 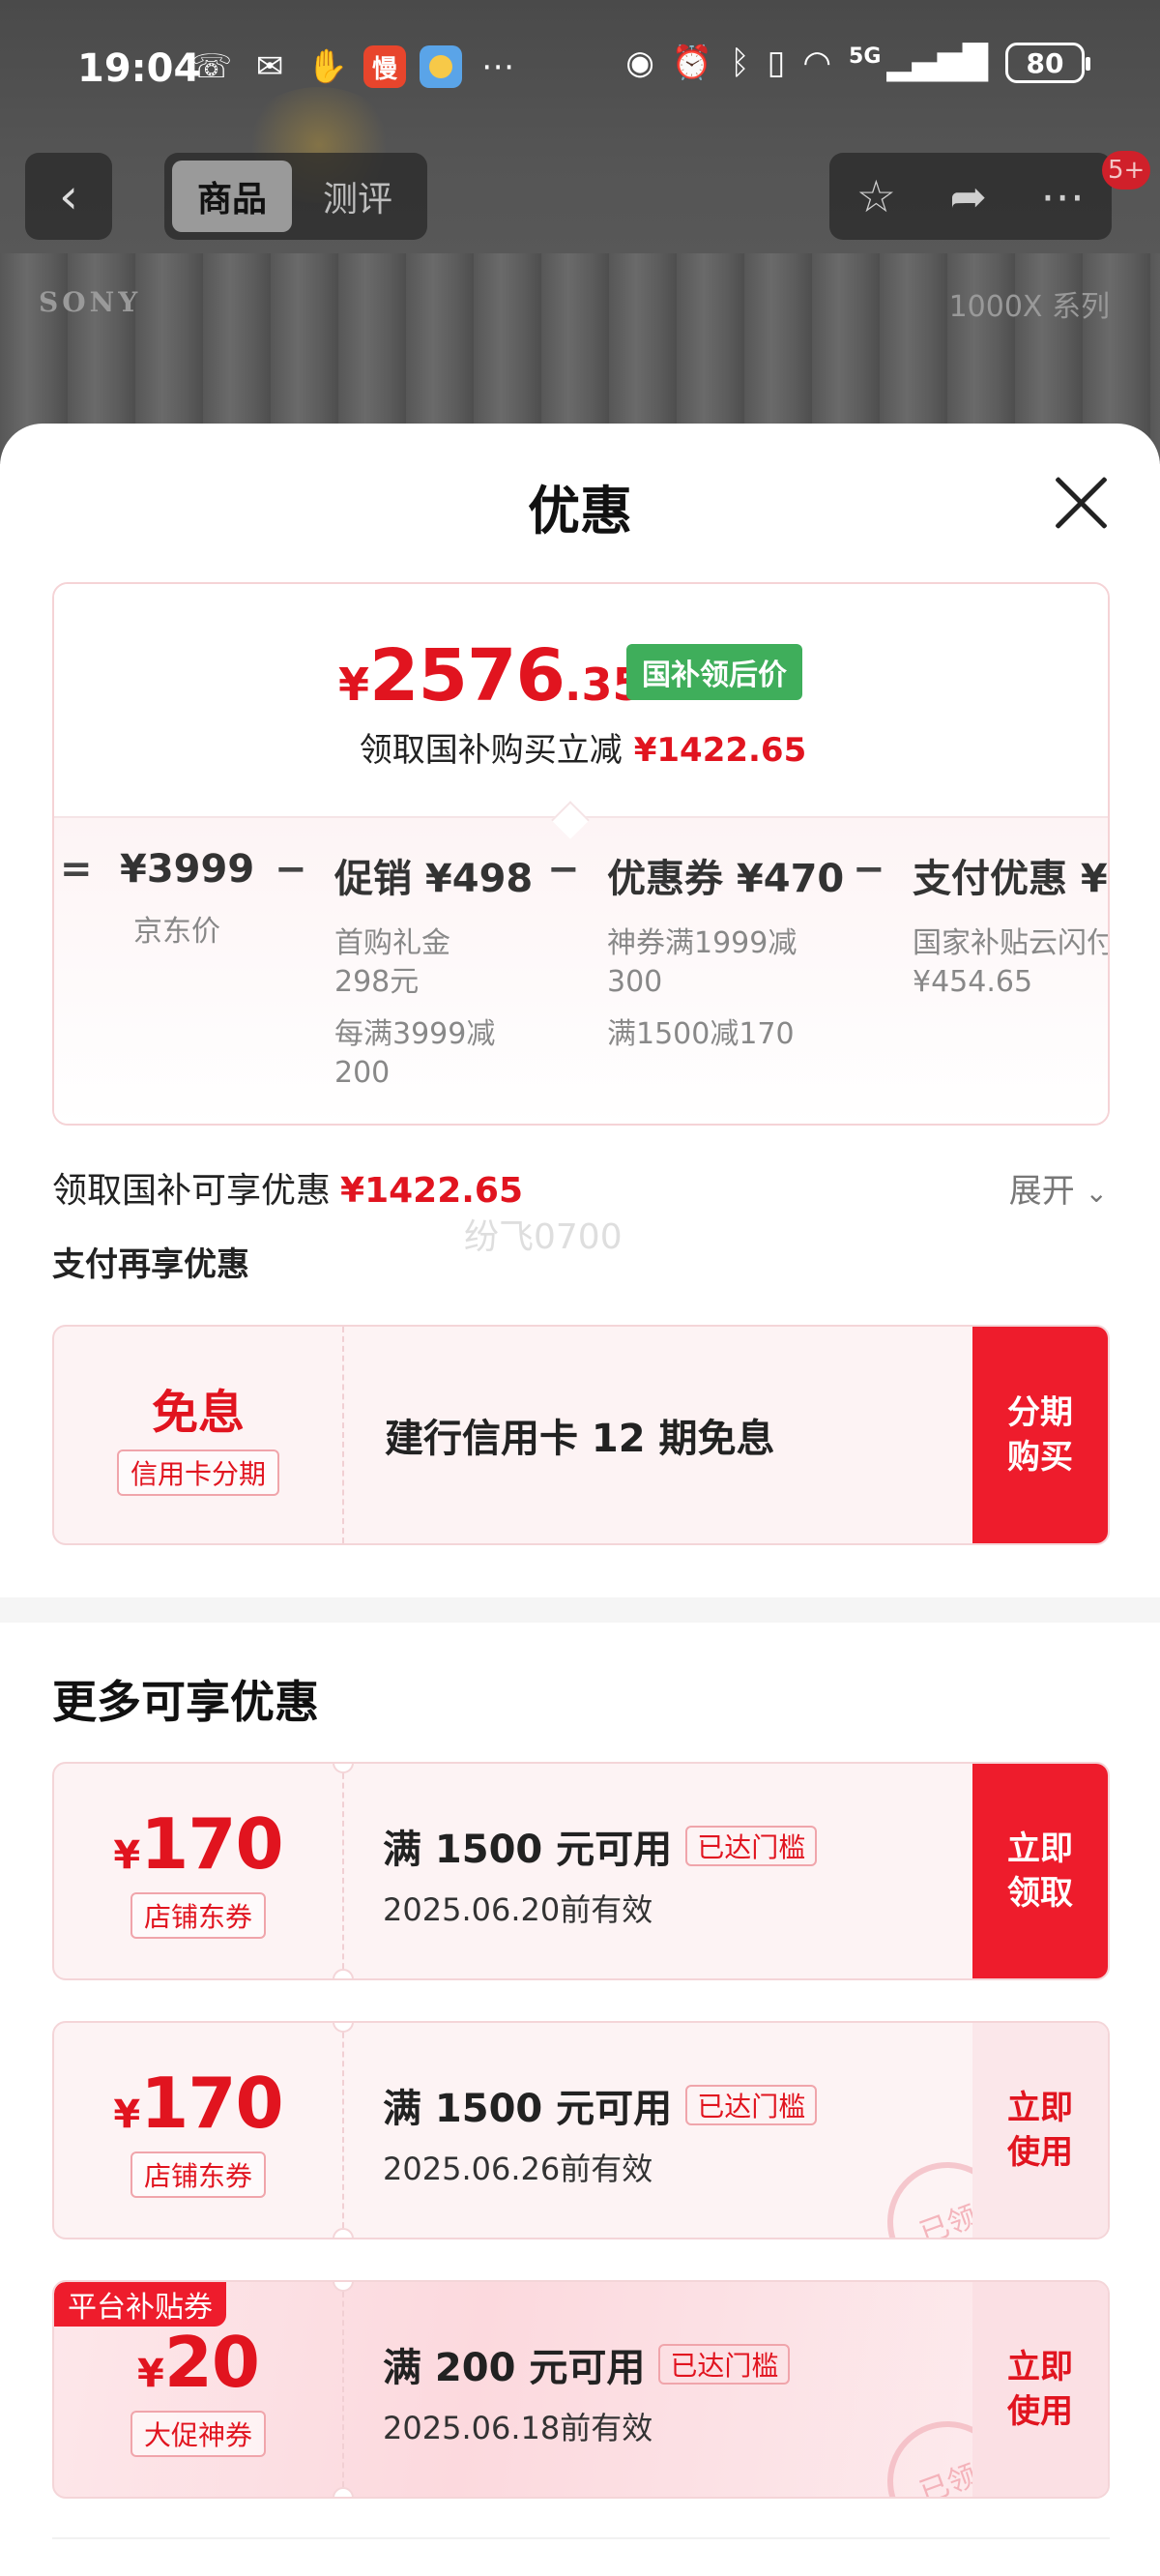 I want to click on status-bar: 19:04 ☏ ✉ ✋ 慢 ⋯ ◉ ⏰ ᛒ ▯ ◠ 5G ▂▄▆█ 80, so click(x=580, y=72).